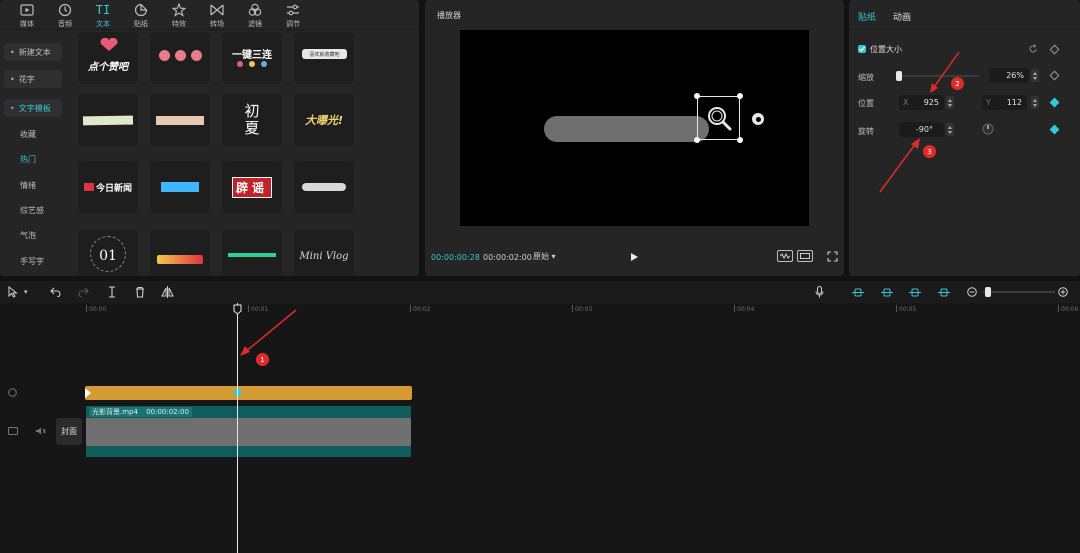 The height and width of the screenshot is (553, 1080). Describe the element at coordinates (832, 256) in the screenshot. I see `fullscreen-icon` at that location.